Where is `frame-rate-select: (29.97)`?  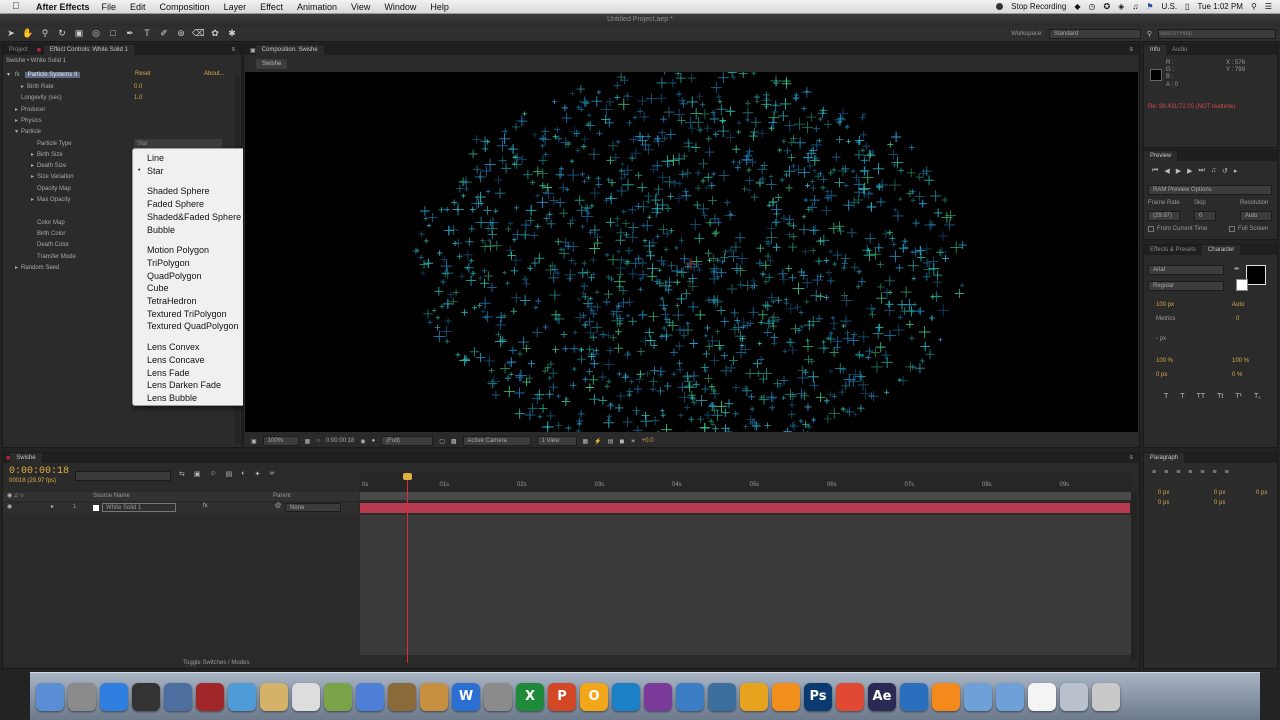
frame-rate-select: (29.97) is located at coordinates (1164, 216).